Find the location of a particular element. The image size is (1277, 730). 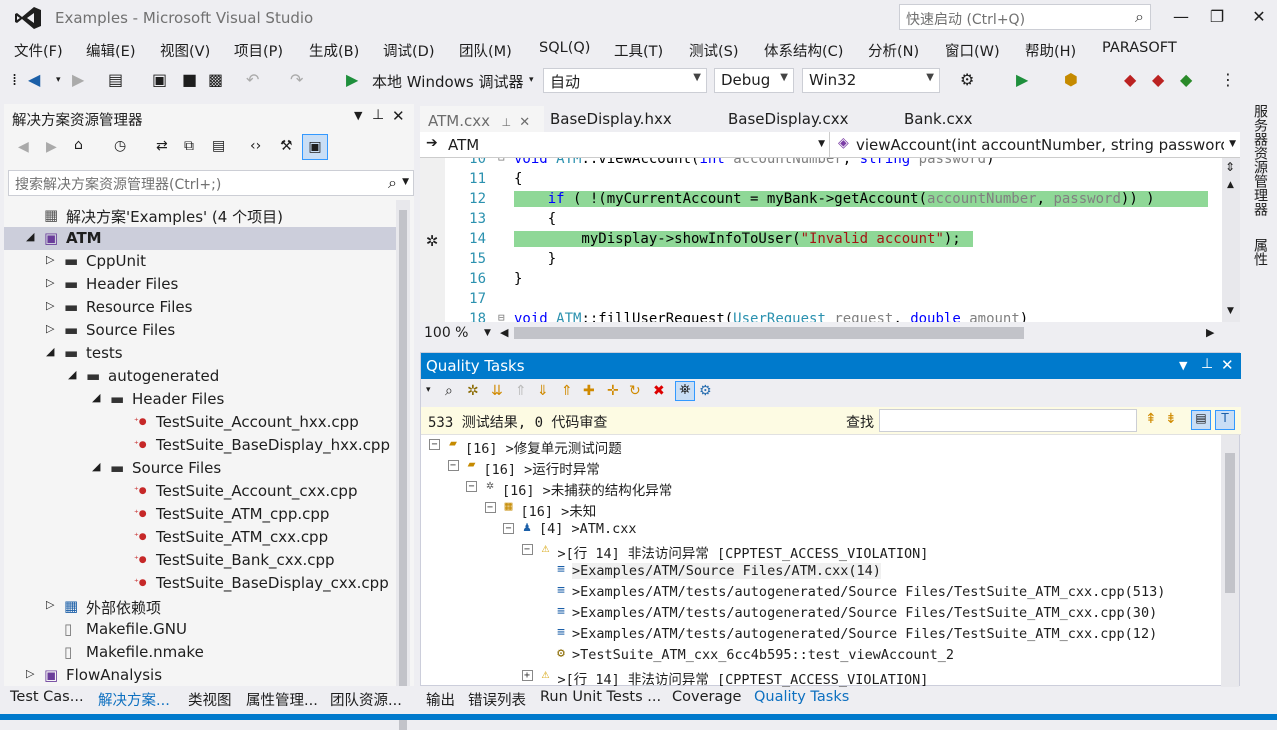

preview-selected-icon: ▣ is located at coordinates (315, 147).